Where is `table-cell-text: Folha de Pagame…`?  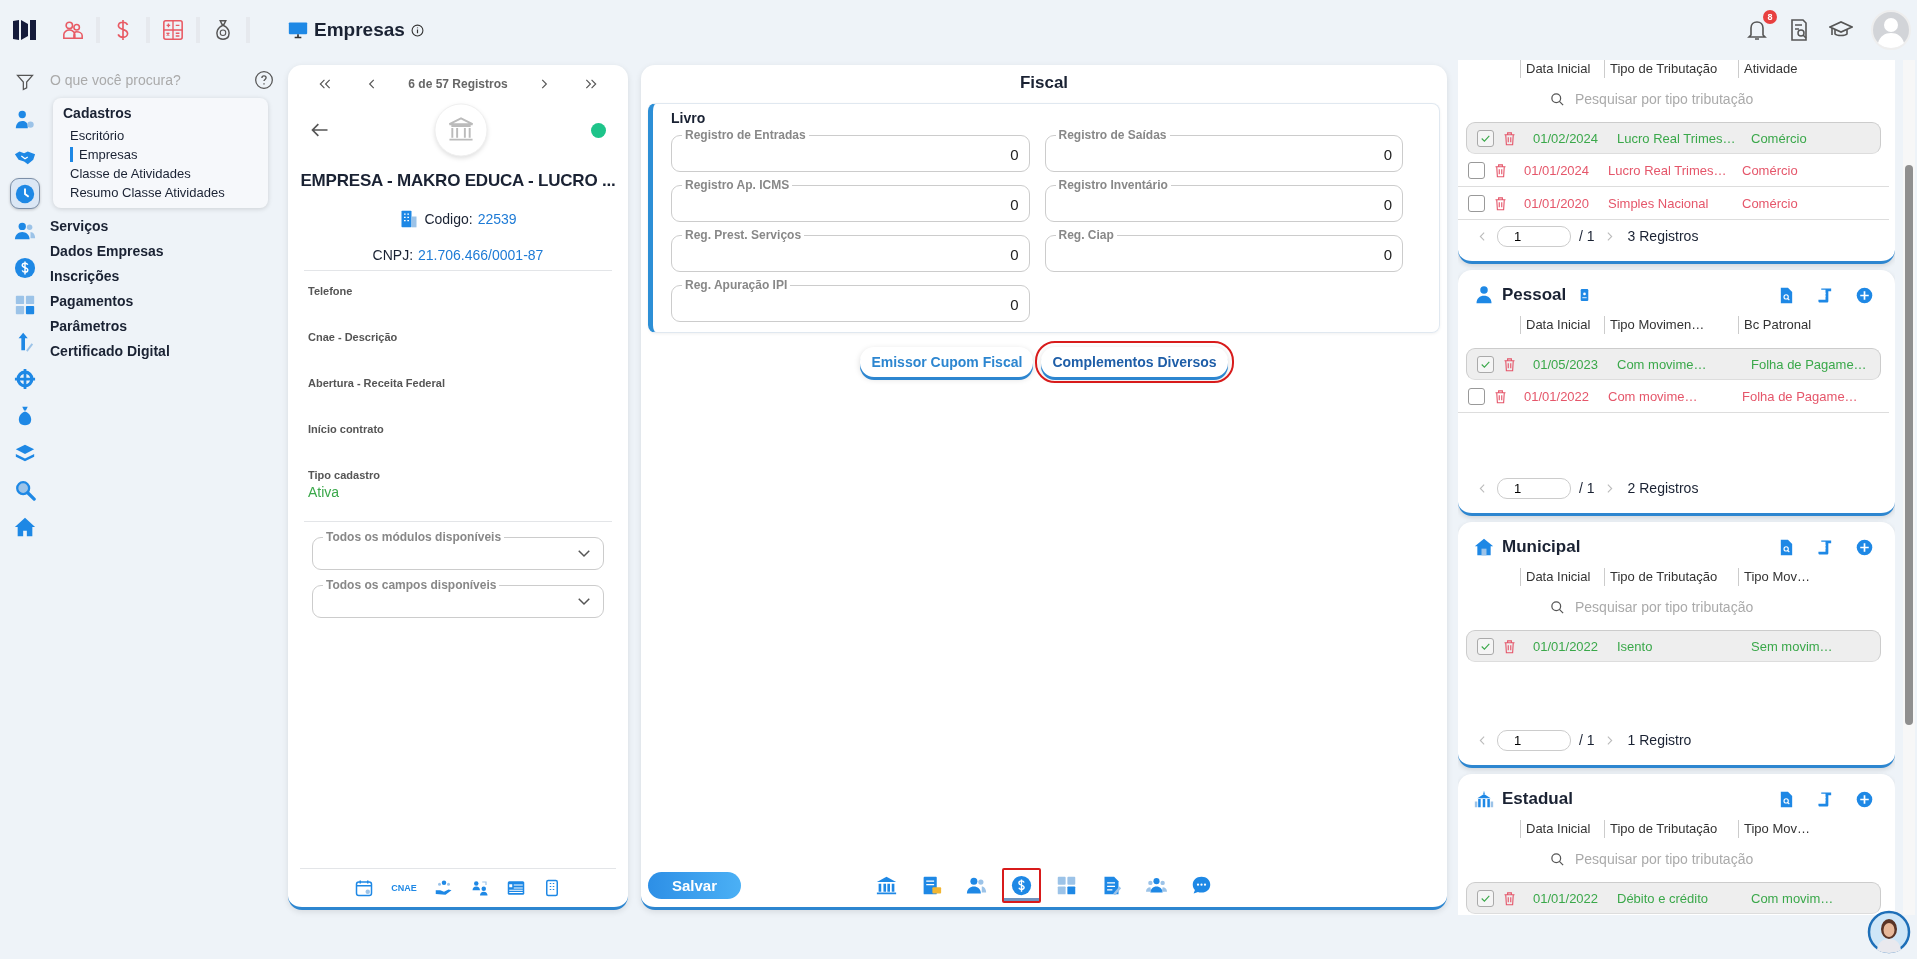 table-cell-text: Folha de Pagame… is located at coordinates (1809, 364).